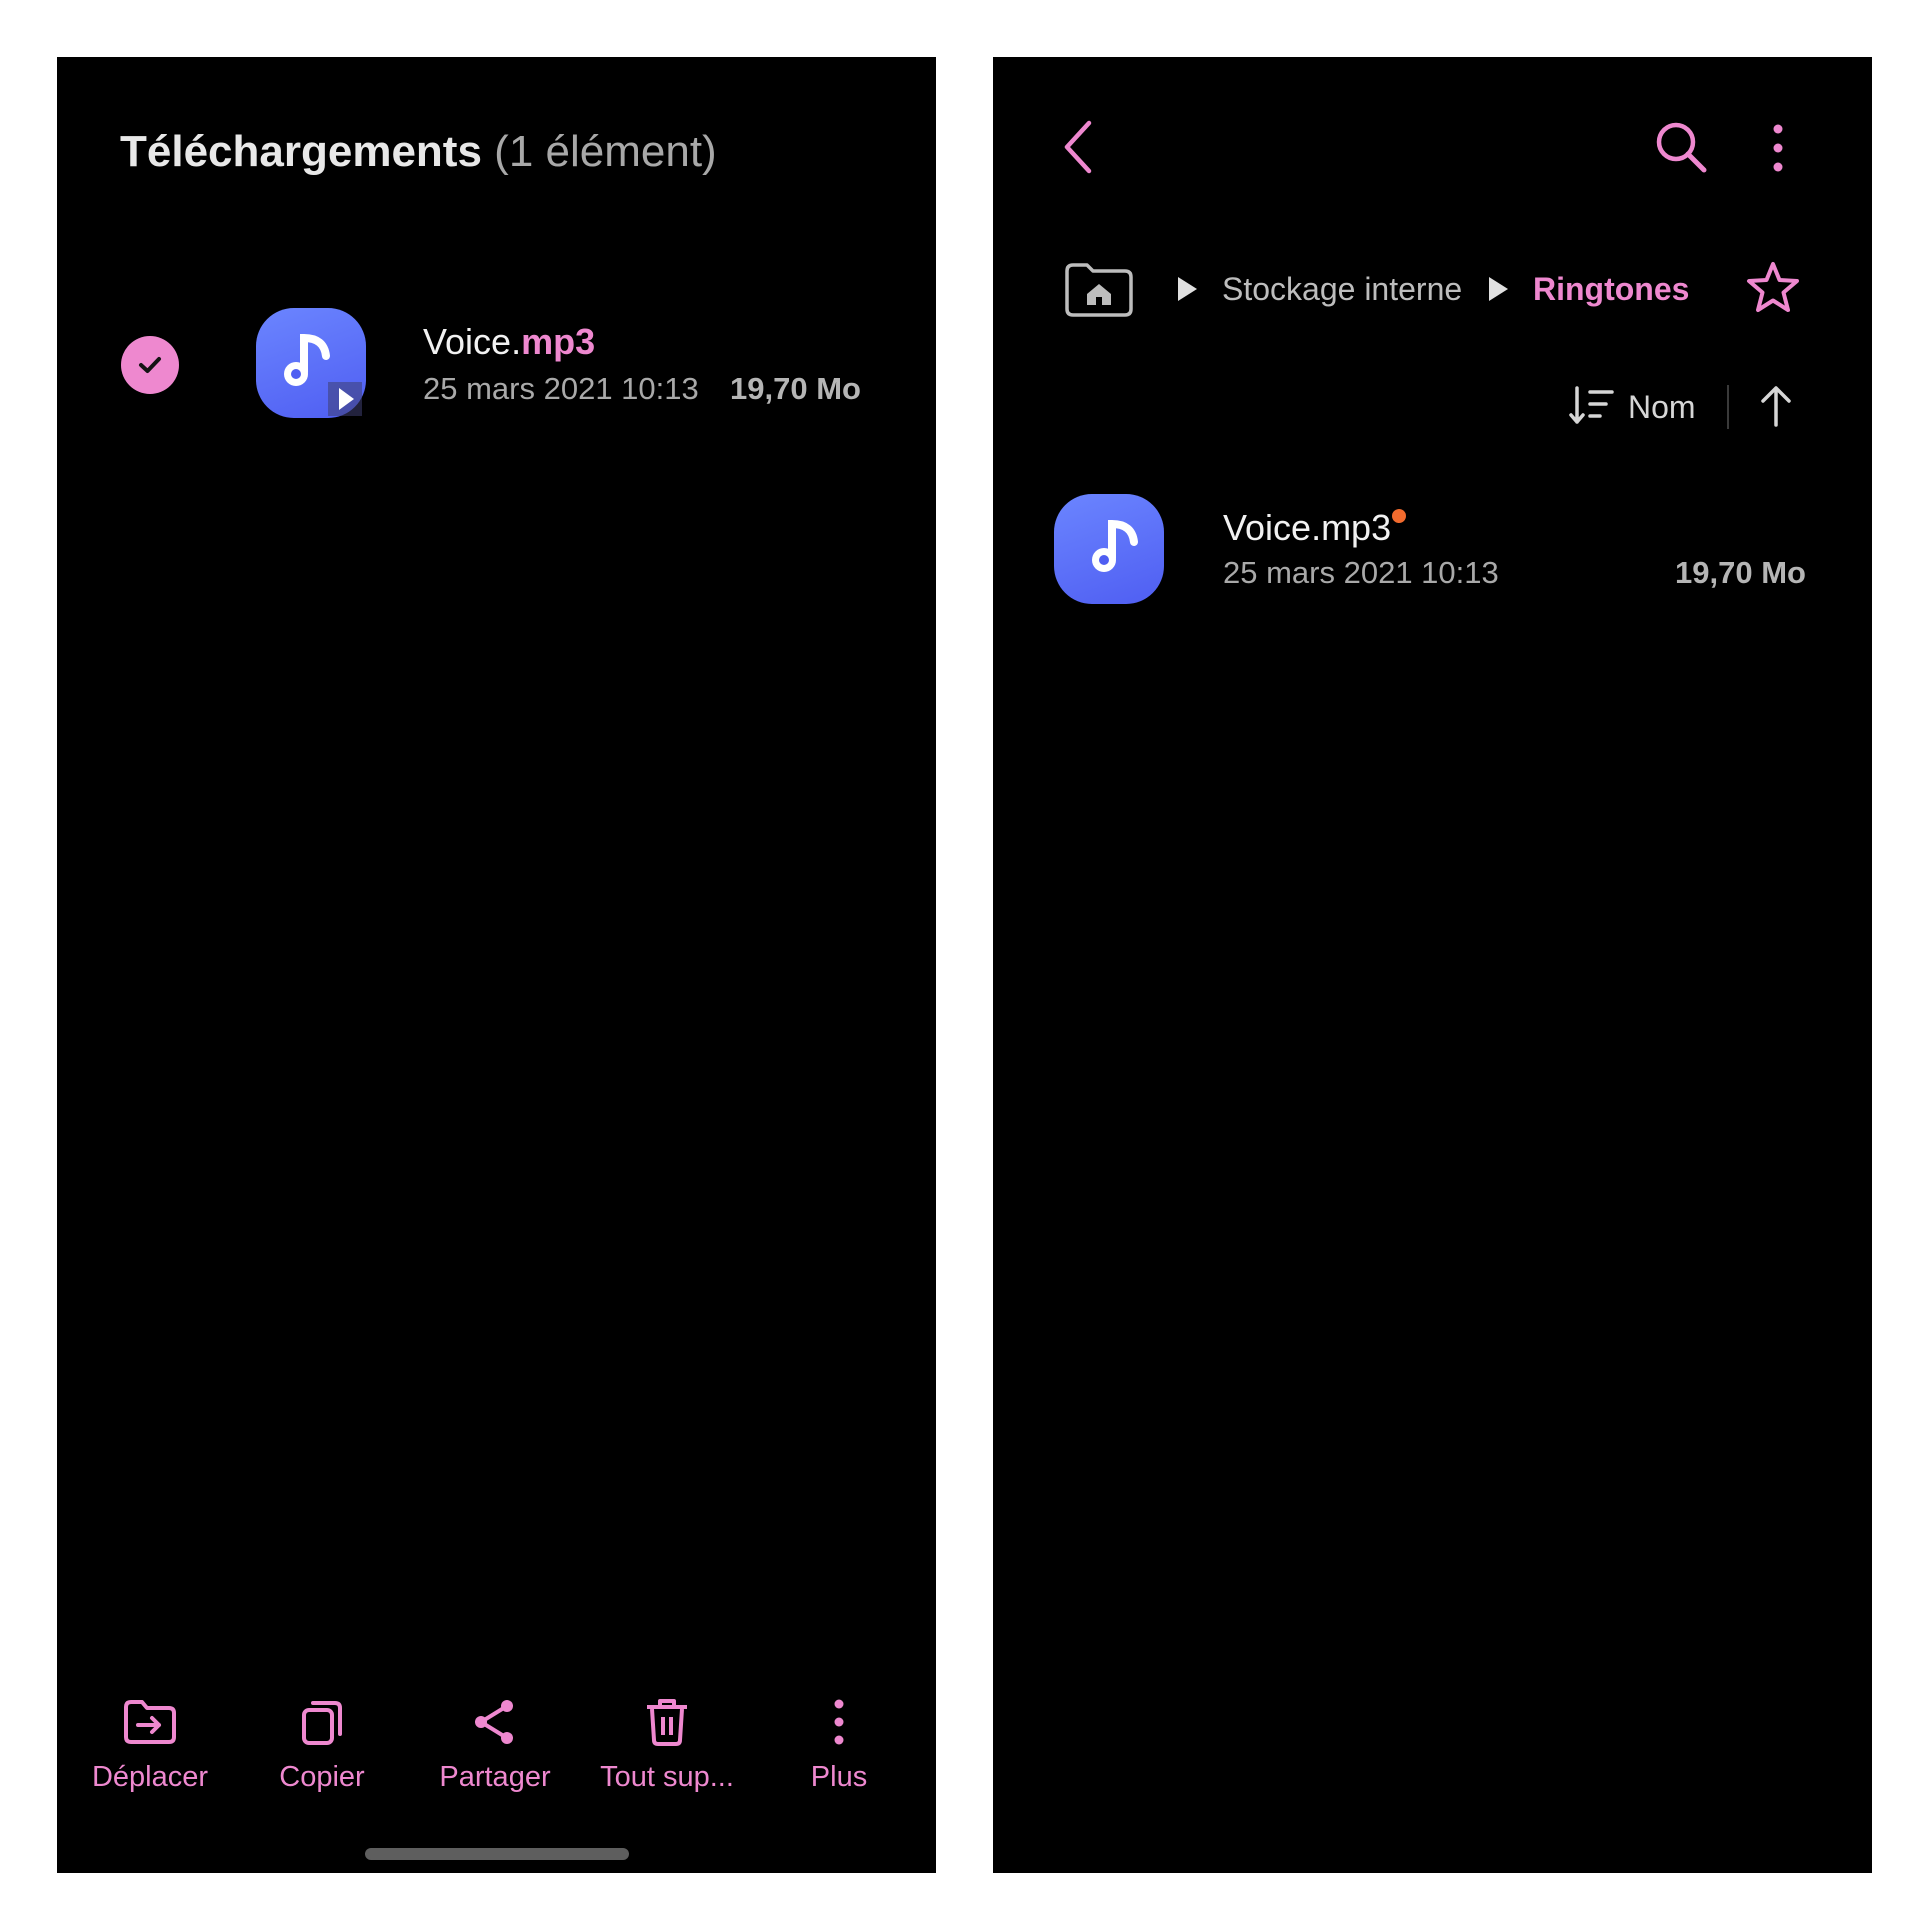 The image size is (1920, 1920). I want to click on file-extension: mp3, so click(558, 341).